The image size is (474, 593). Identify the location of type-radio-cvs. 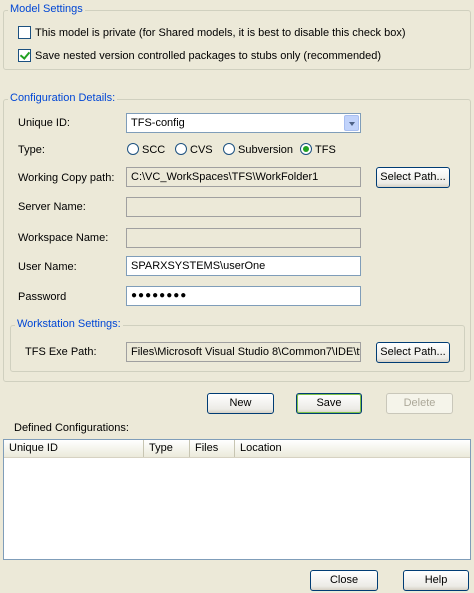
(181, 149).